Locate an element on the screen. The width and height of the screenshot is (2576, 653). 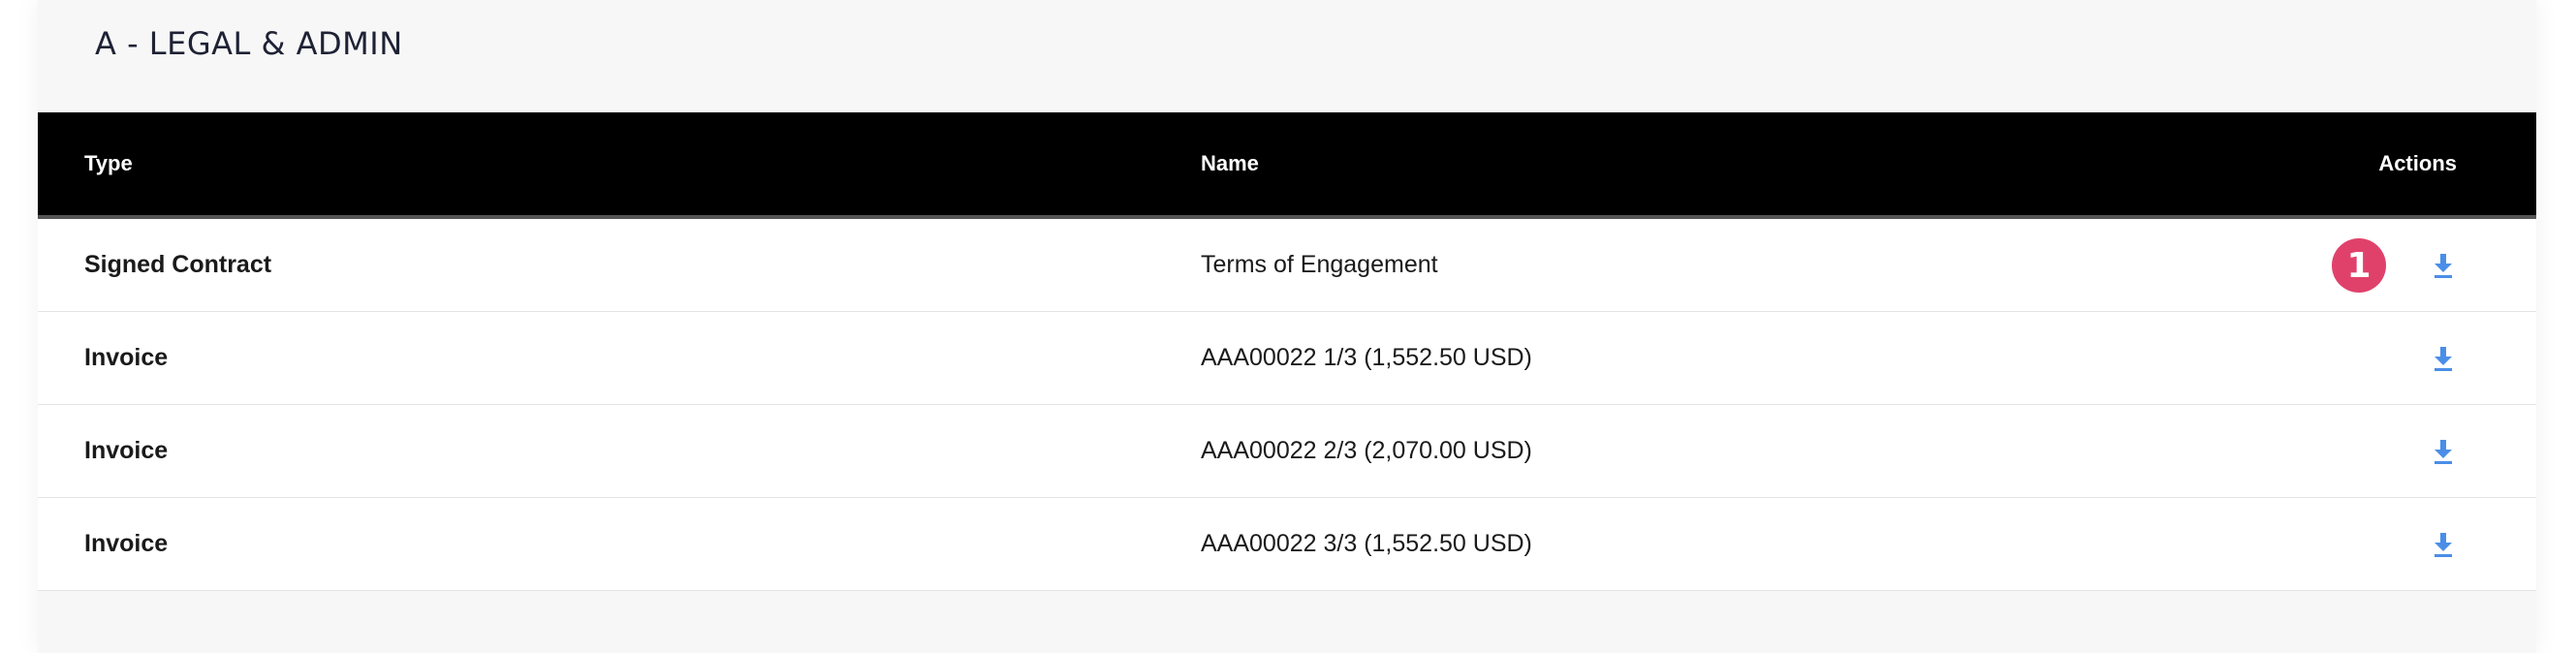
table-row: Invoice AAA00022 1/3 (1,552.50 USD) is located at coordinates (1287, 359).